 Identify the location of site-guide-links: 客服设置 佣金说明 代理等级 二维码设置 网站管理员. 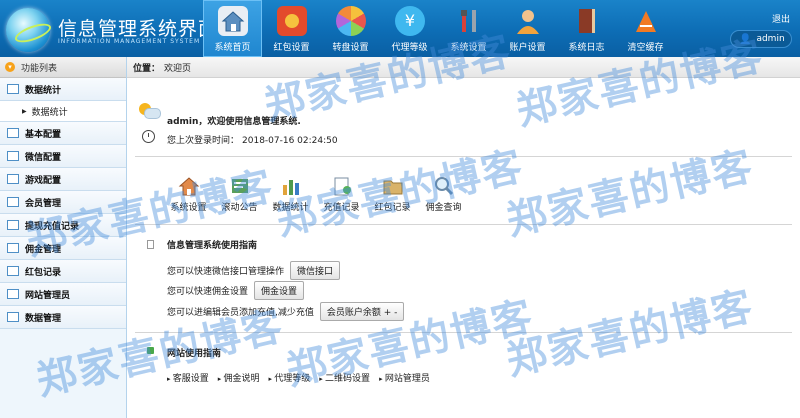
(303, 377).